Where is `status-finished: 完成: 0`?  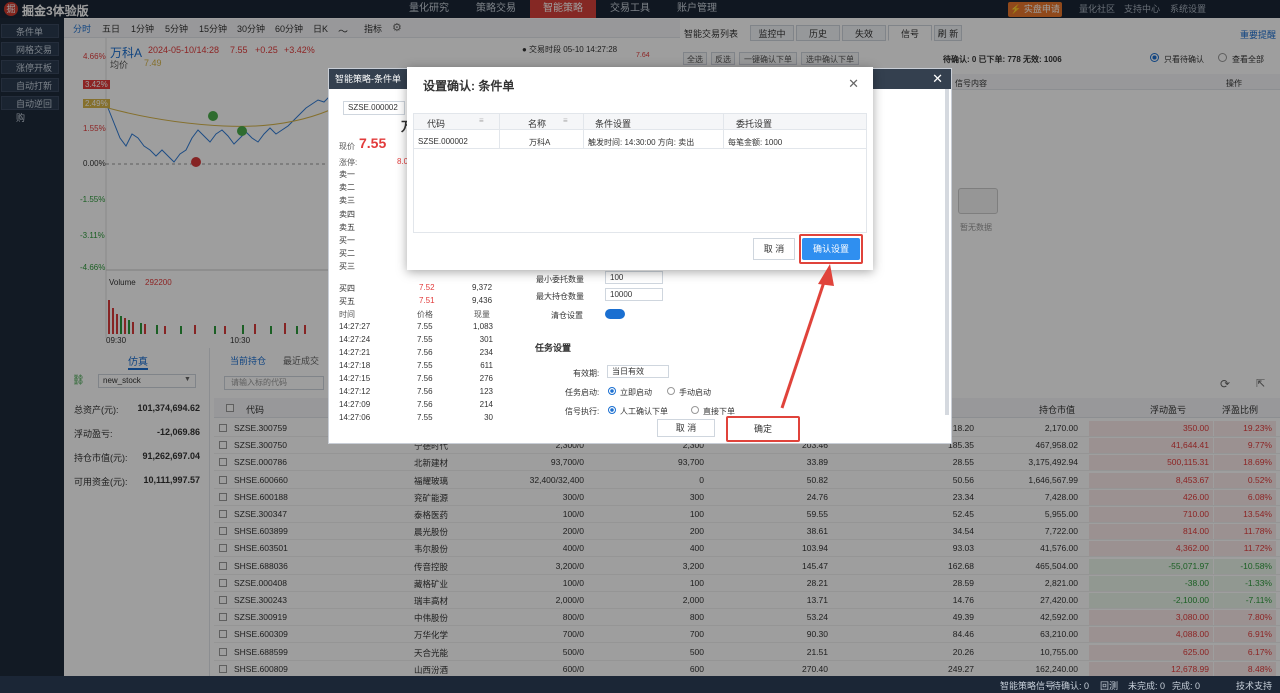 status-finished: 完成: 0 is located at coordinates (1186, 686).